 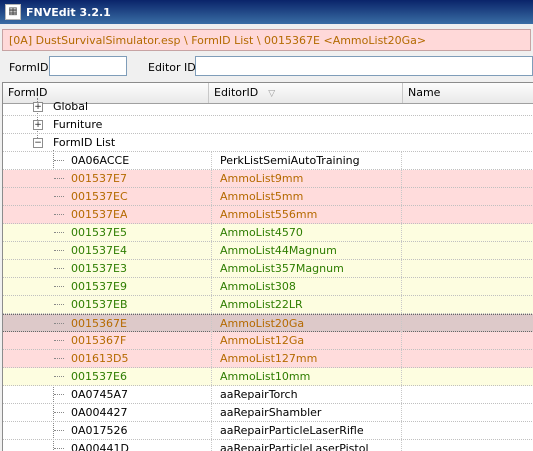 What do you see at coordinates (306, 445) in the screenshot?
I see `editorid-cell: aaRepairParticleLaserPistol` at bounding box center [306, 445].